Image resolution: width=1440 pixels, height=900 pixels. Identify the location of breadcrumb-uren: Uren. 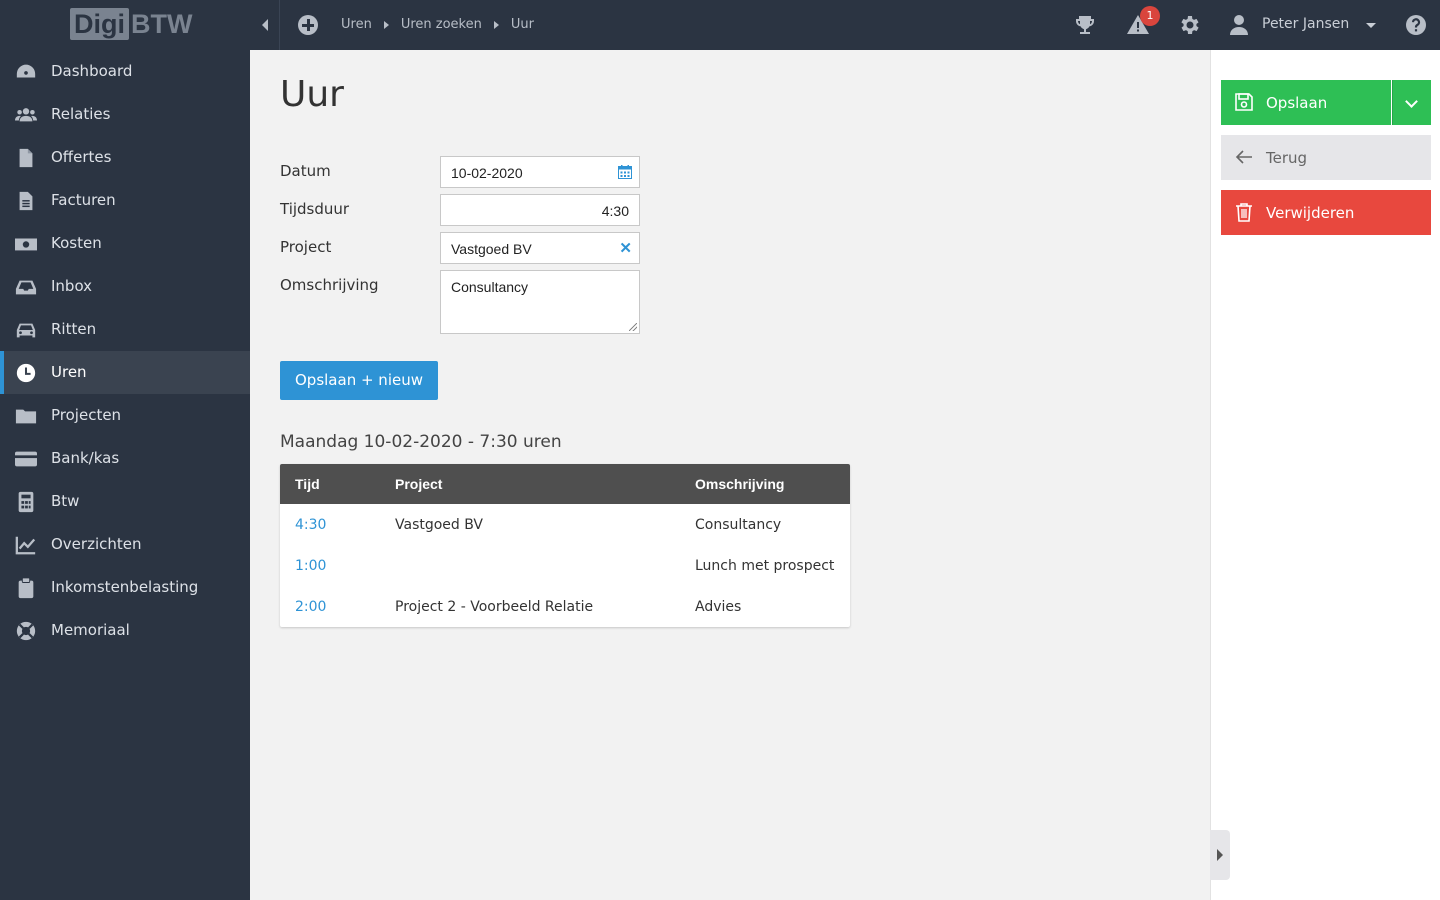
(356, 24).